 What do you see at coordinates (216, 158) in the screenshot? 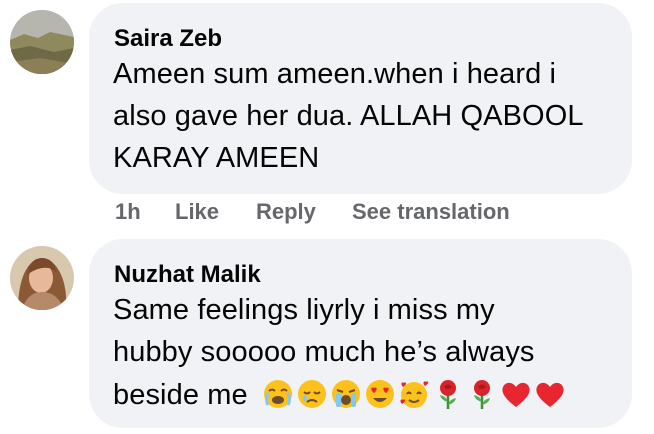
I see `comment-text-line: KARAY AMEEN` at bounding box center [216, 158].